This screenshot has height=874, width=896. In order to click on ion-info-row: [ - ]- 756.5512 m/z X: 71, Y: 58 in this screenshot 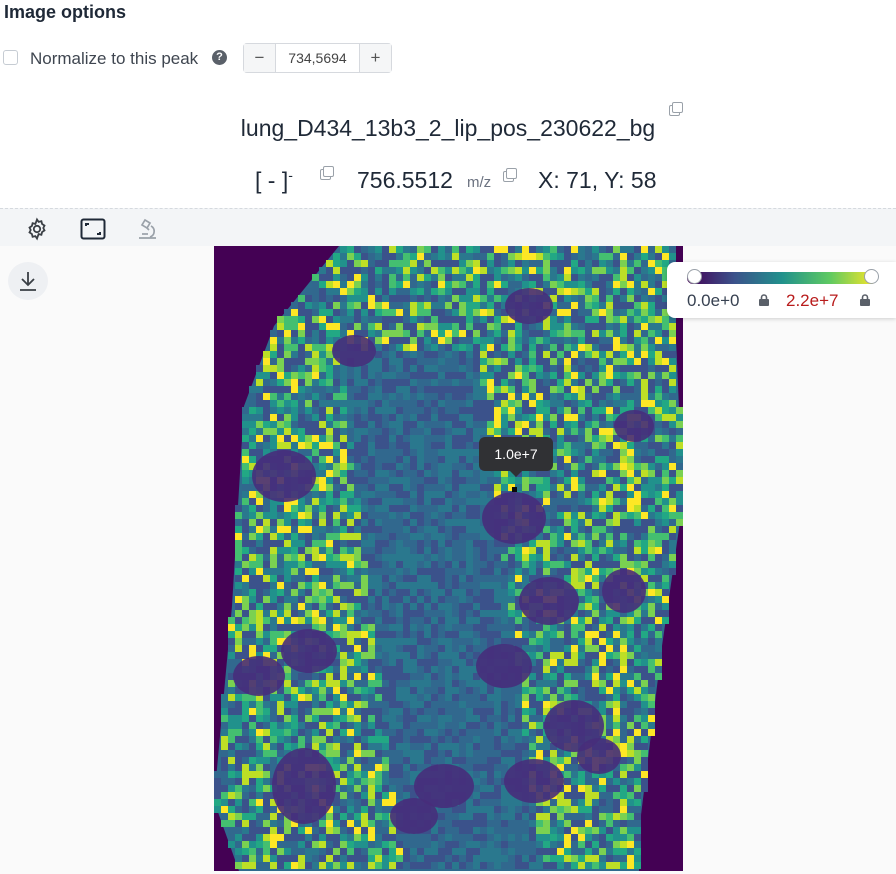, I will do `click(448, 181)`.